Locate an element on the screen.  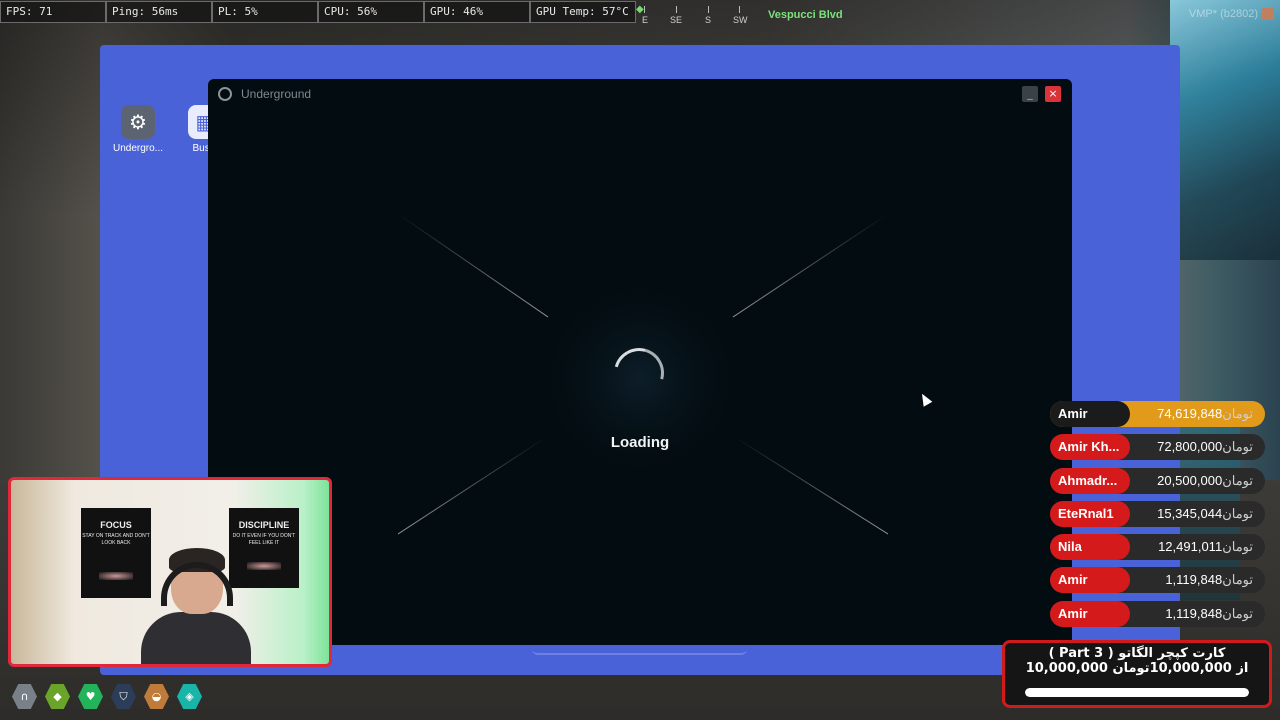
decor-line-tr is located at coordinates (810, 265).